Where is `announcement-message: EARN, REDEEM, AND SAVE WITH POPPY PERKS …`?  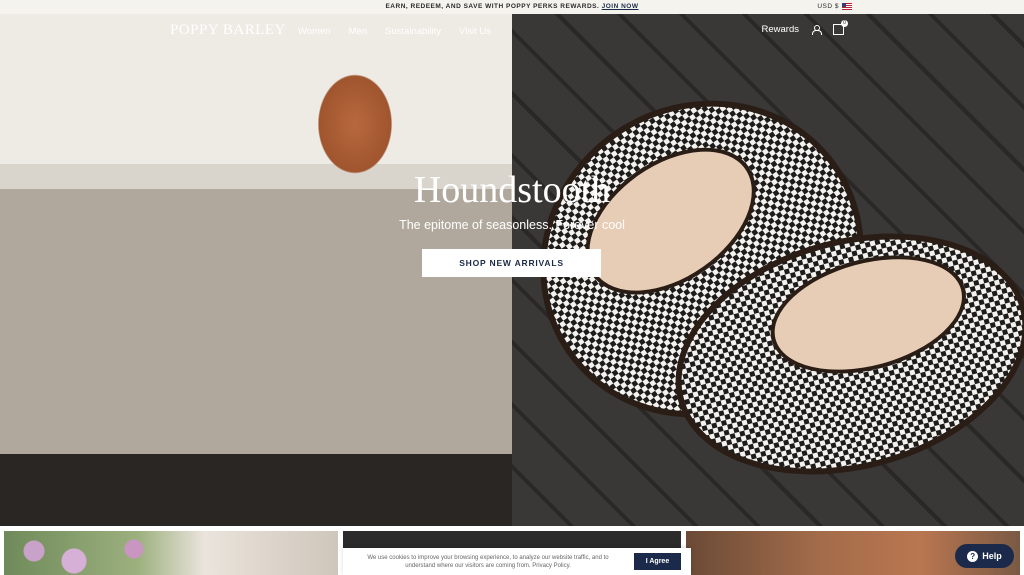
announcement-message: EARN, REDEEM, AND SAVE WITH POPPY PERKS … is located at coordinates (512, 6).